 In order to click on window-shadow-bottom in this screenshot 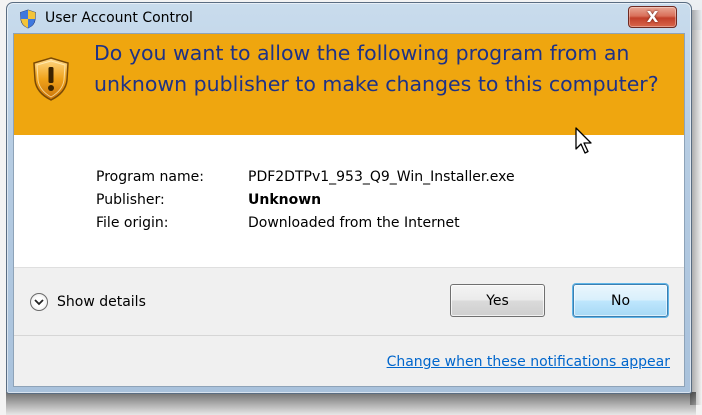, I will do `click(351, 403)`.